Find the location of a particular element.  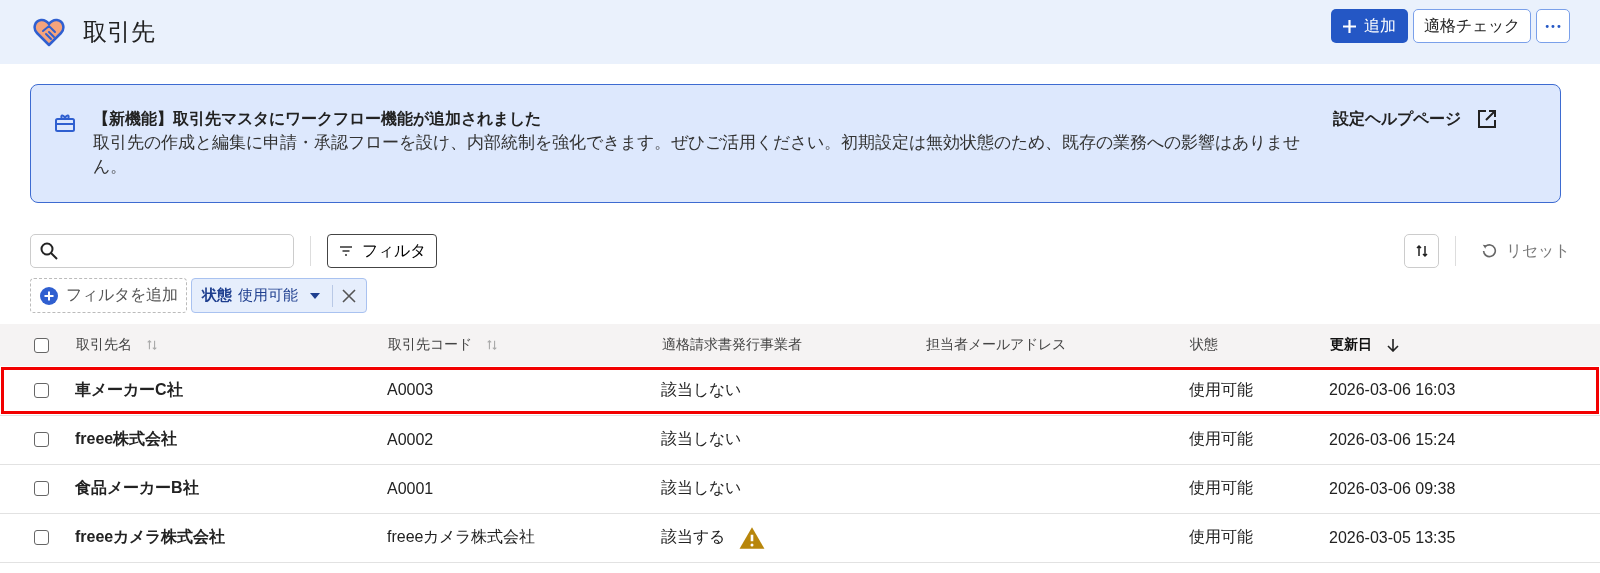

help-page-link: 設定ヘルプページ is located at coordinates (1397, 119).